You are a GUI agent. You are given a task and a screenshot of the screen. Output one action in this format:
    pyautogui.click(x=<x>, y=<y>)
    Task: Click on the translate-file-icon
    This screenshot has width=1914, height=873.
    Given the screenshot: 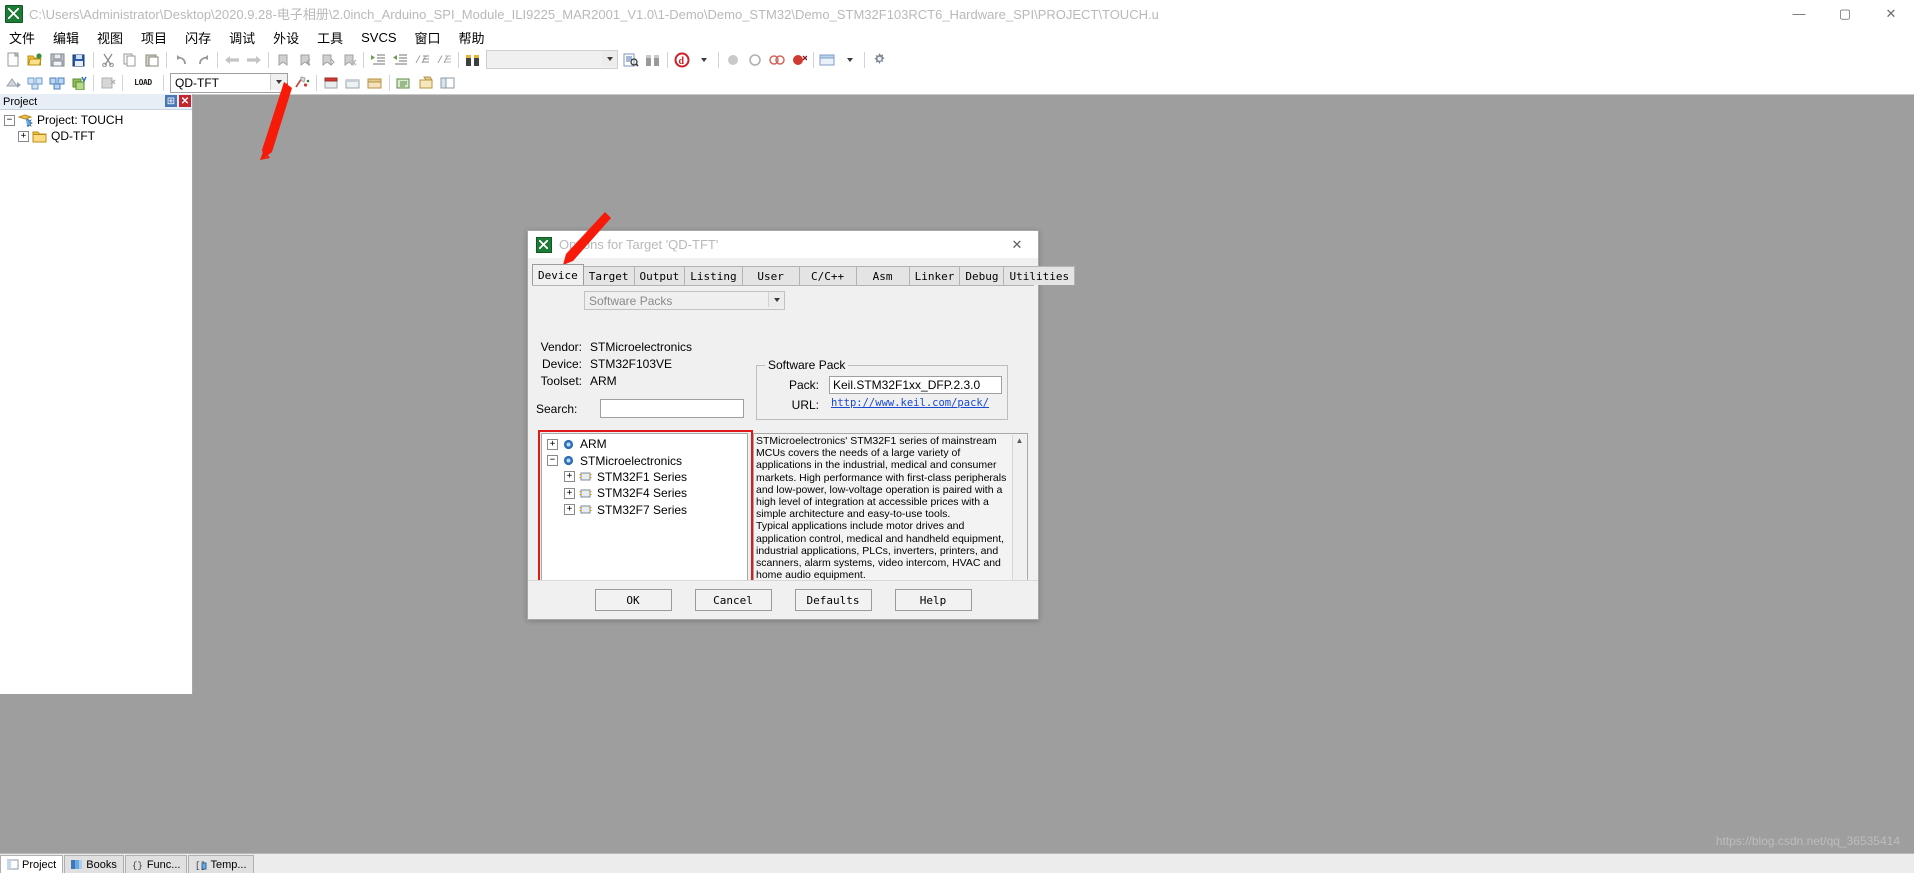 What is the action you would take?
    pyautogui.click(x=13, y=83)
    